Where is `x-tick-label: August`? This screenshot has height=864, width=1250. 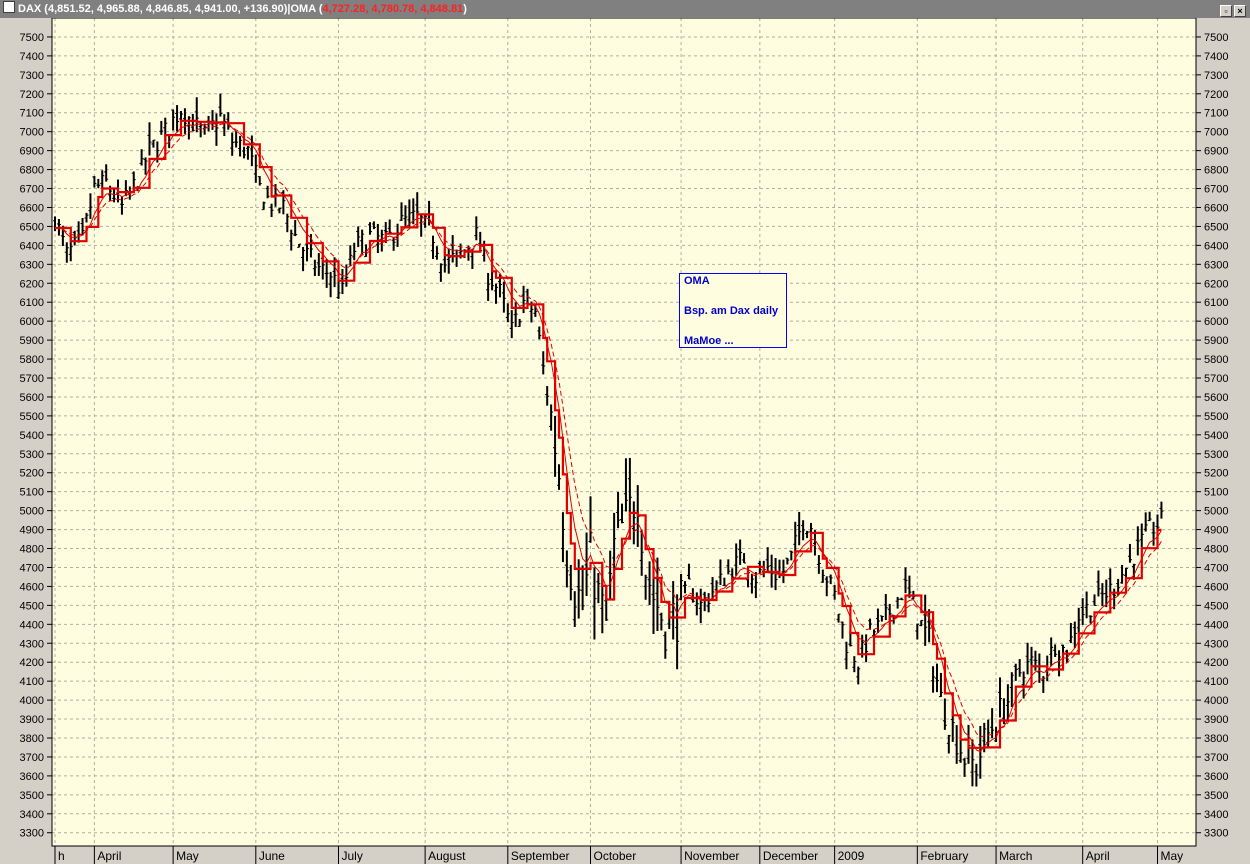 x-tick-label: August is located at coordinates (447, 856).